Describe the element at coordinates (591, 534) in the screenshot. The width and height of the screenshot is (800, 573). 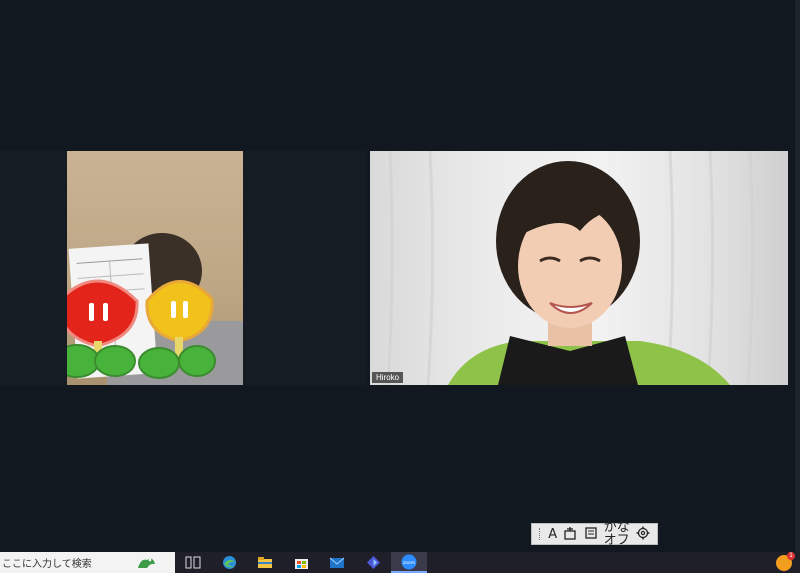
I see `ime-dictionary-icon` at that location.